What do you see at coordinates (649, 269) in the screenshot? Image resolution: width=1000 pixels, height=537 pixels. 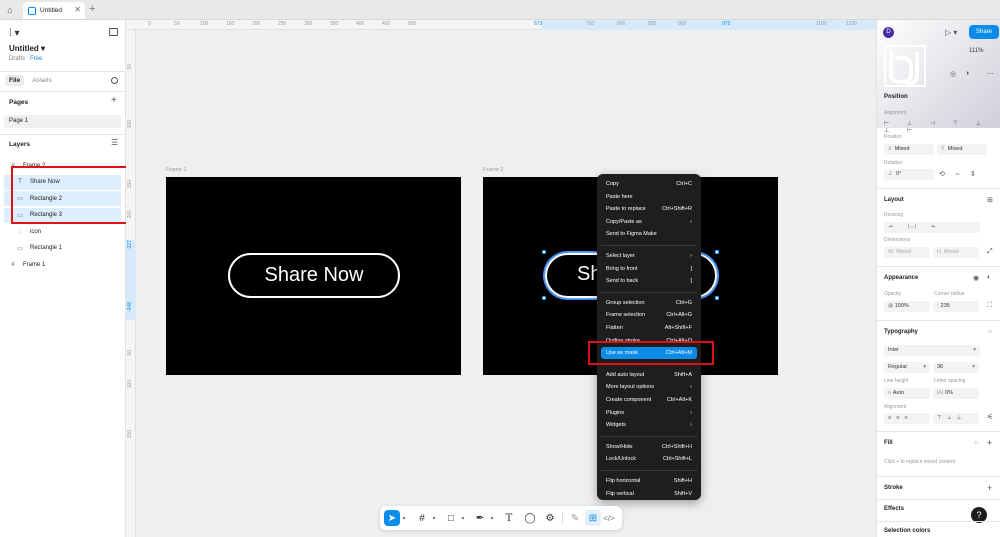 I see `menu-item-bring-to-front: Bring to front]` at bounding box center [649, 269].